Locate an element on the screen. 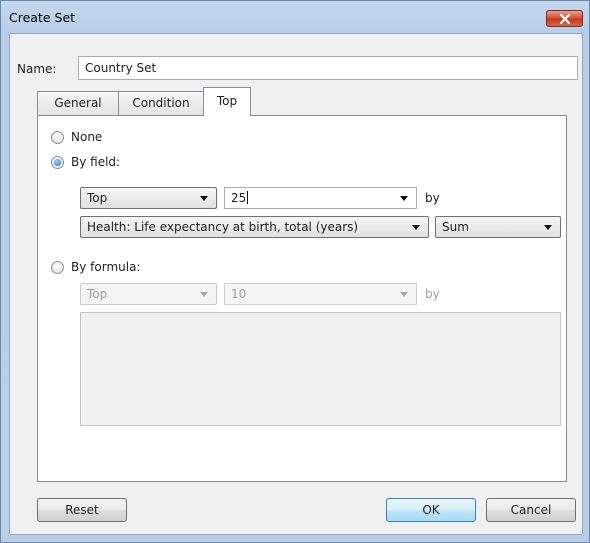 This screenshot has height=543, width=590. reset-button: Reset is located at coordinates (82, 510).